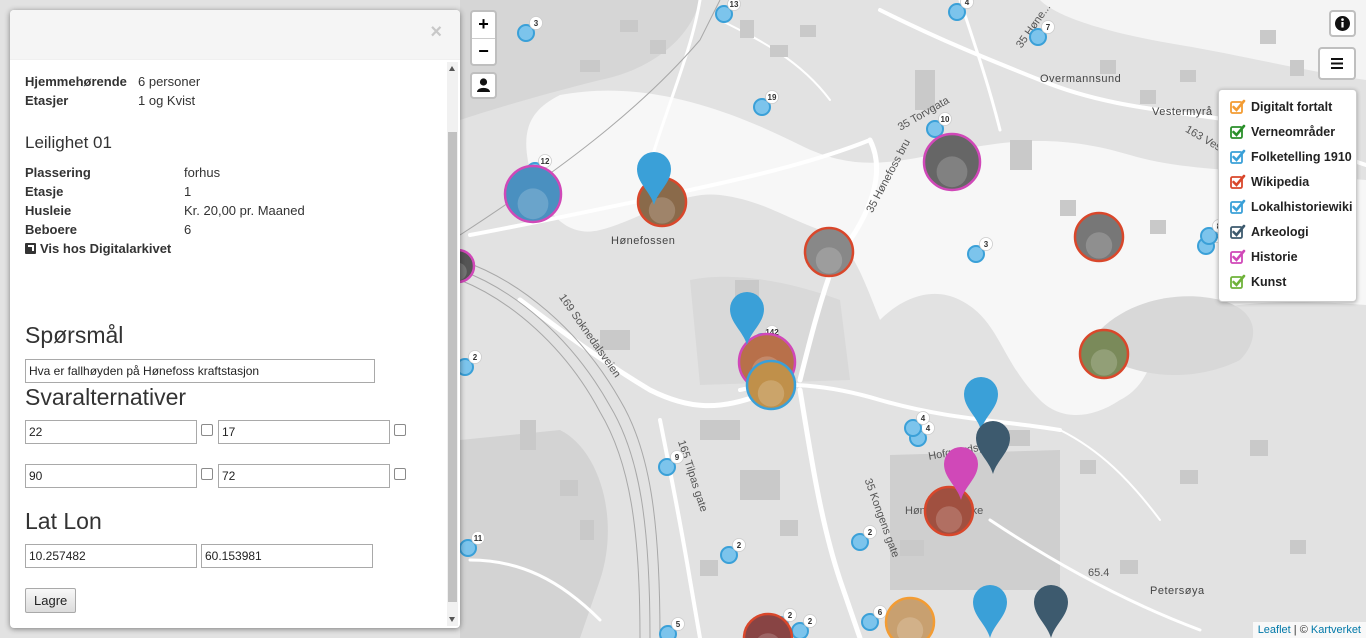  I want to click on lat-input, so click(111, 556).